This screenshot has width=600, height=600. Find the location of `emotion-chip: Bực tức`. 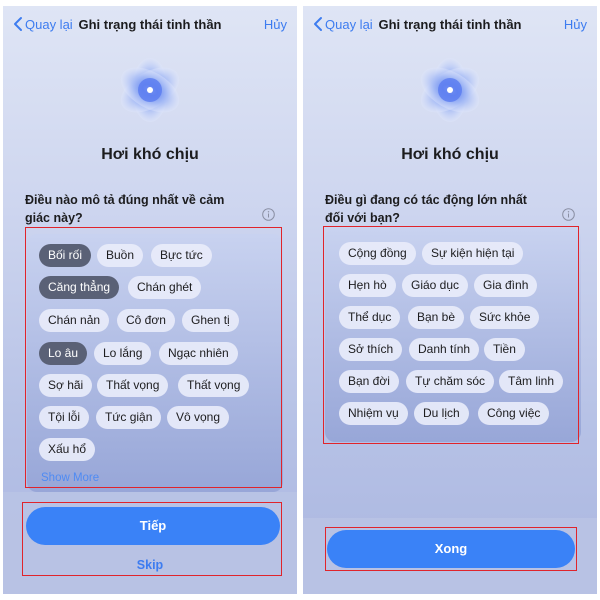

emotion-chip: Bực tức is located at coordinates (181, 255).